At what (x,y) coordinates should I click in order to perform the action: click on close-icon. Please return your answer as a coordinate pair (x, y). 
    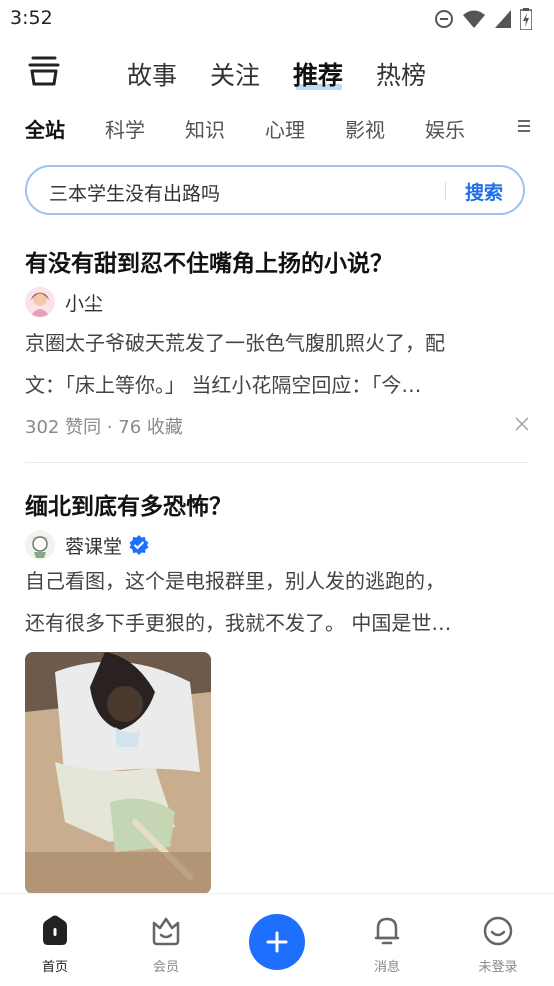
    Looking at the image, I should click on (522, 424).